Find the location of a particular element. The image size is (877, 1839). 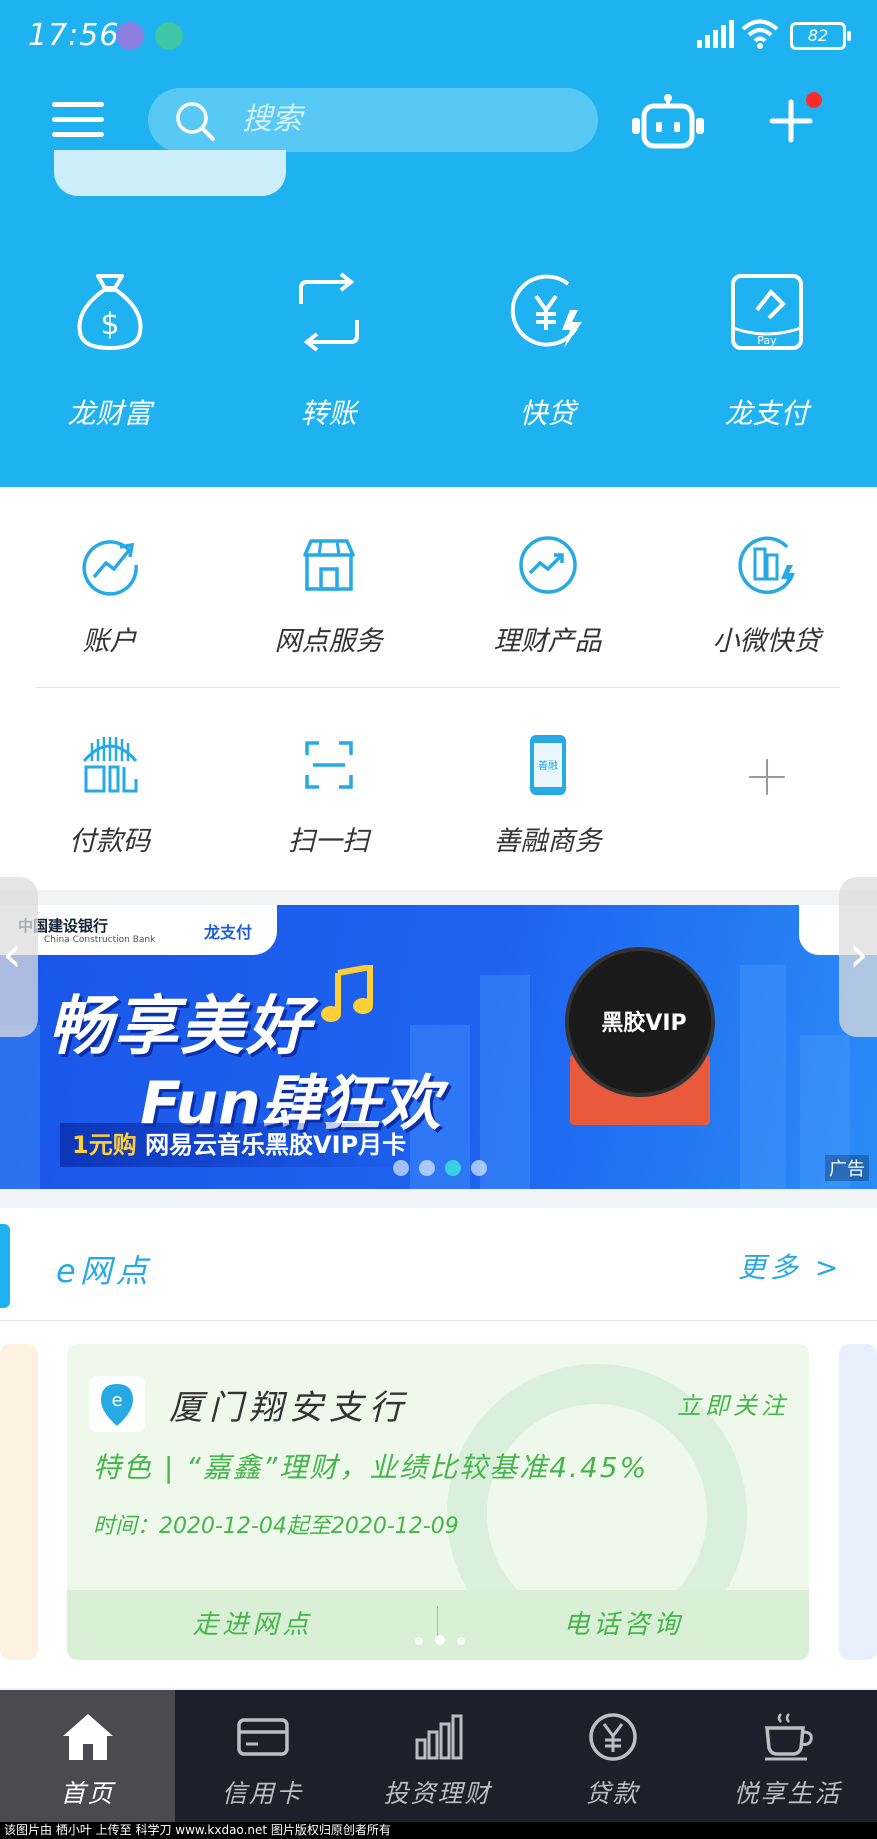

investment-chart-icon is located at coordinates (438, 1737).